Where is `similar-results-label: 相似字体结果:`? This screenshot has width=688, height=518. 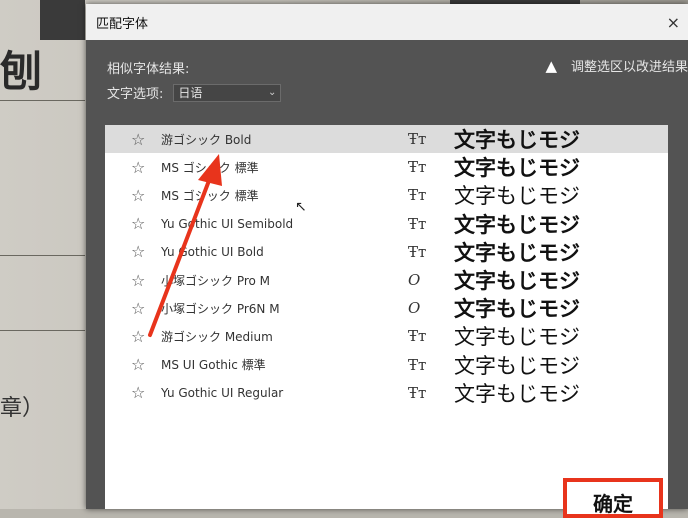
similar-results-label: 相似字体结果: is located at coordinates (148, 69).